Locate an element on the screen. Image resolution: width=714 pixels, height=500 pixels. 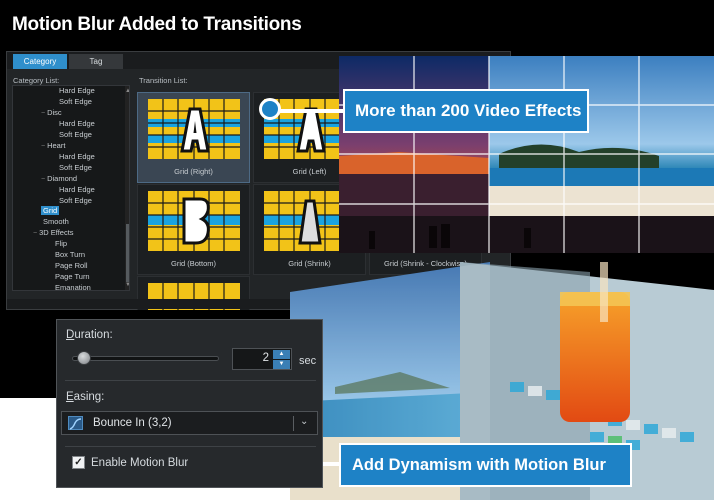
category-list-label: Category List: is located at coordinates (36, 80).